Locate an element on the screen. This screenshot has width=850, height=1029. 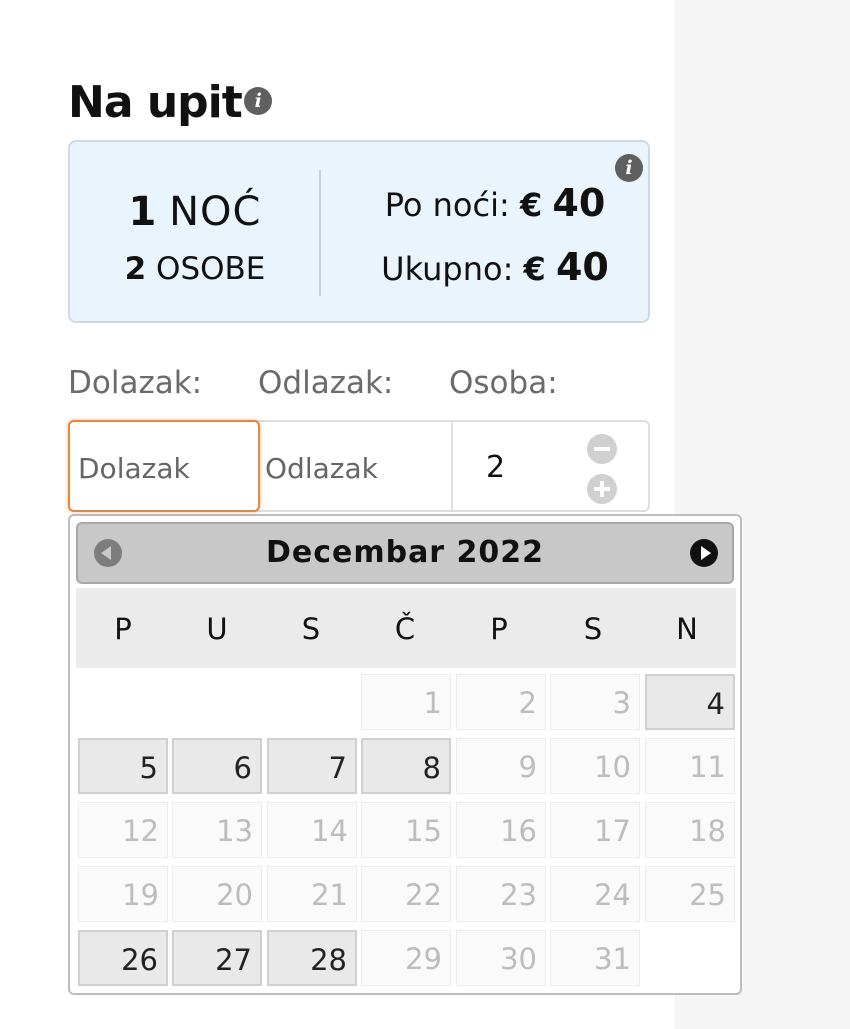
calendar-day: 31 is located at coordinates (595, 958).